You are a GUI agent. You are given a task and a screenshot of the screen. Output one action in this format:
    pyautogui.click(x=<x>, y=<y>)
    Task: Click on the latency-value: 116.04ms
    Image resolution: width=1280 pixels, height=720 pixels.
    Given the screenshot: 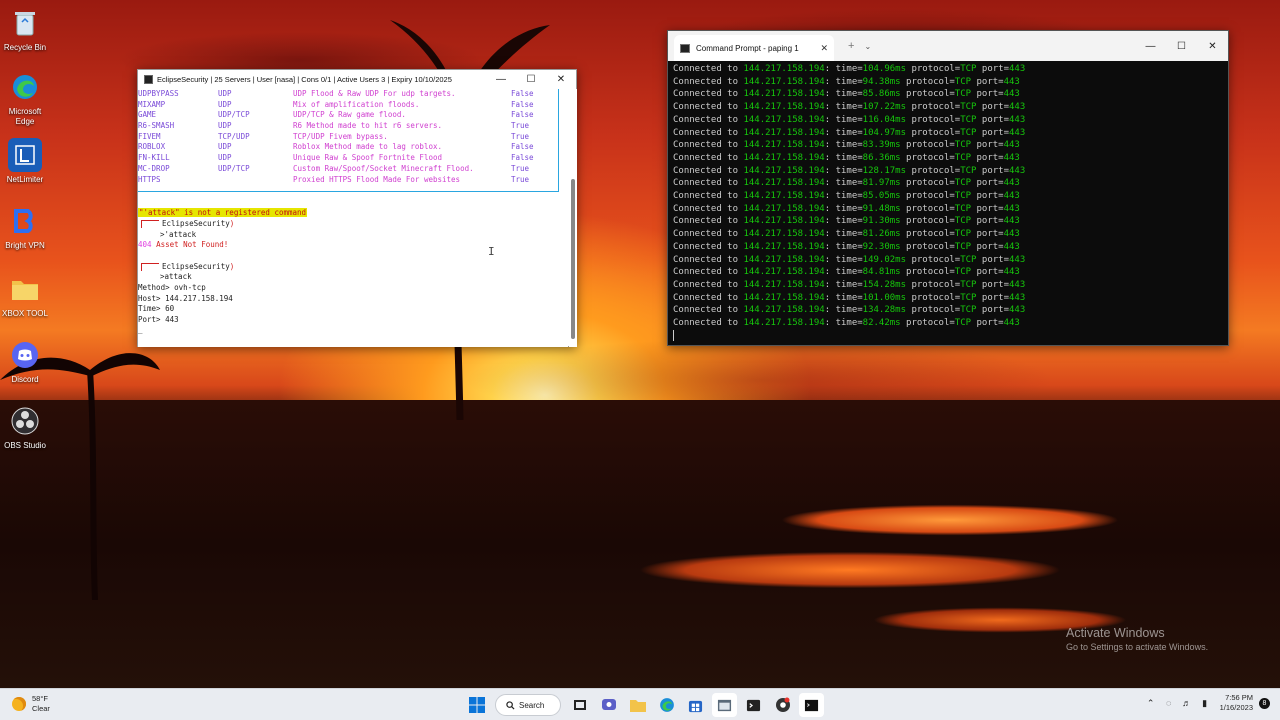 What is the action you would take?
    pyautogui.click(x=884, y=119)
    